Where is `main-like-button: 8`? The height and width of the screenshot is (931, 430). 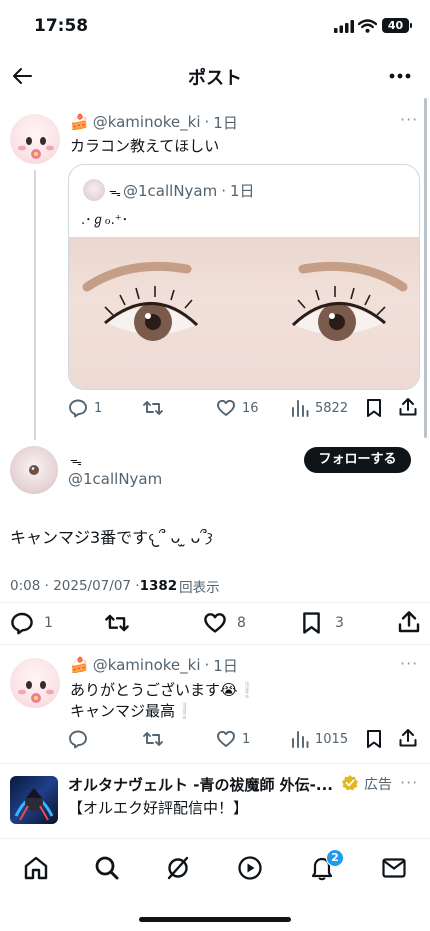 main-like-button: 8 is located at coordinates (224, 623).